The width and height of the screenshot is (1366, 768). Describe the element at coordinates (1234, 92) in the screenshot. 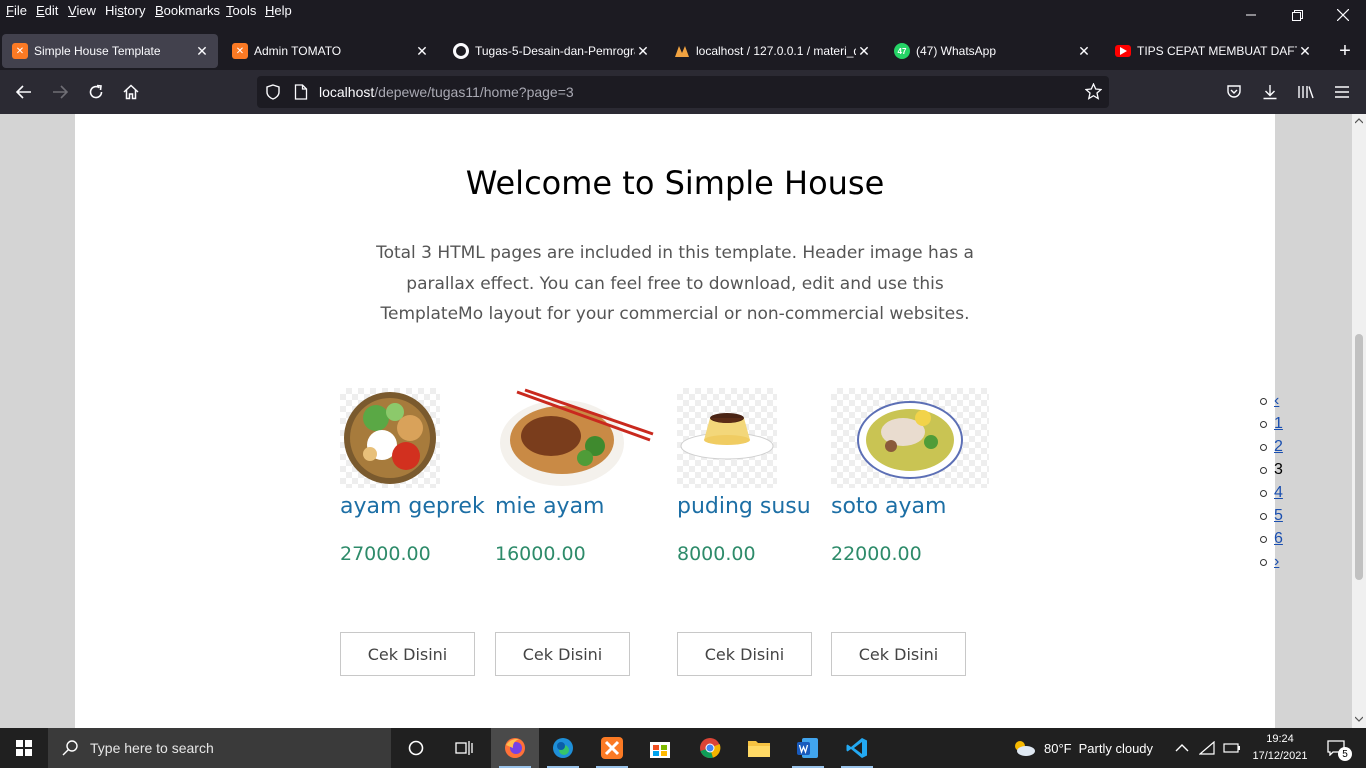

I see `pocket-button` at that location.